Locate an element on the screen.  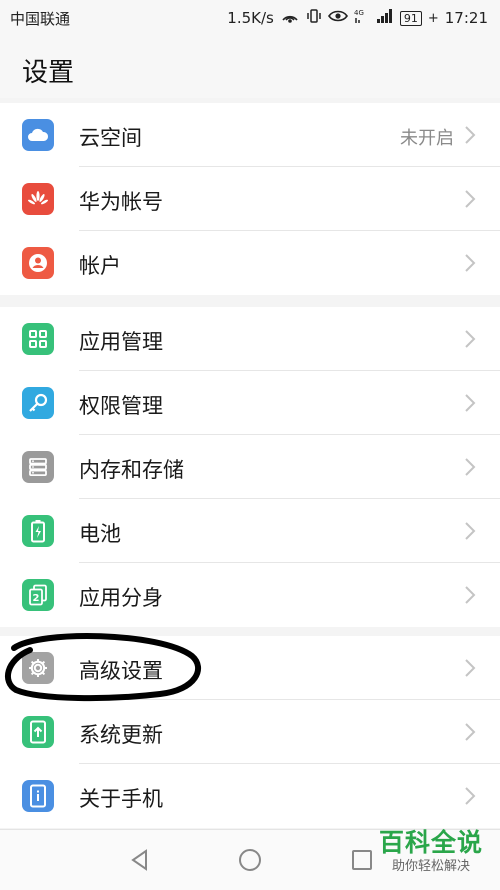
grid-icon is located at coordinates (38, 339).